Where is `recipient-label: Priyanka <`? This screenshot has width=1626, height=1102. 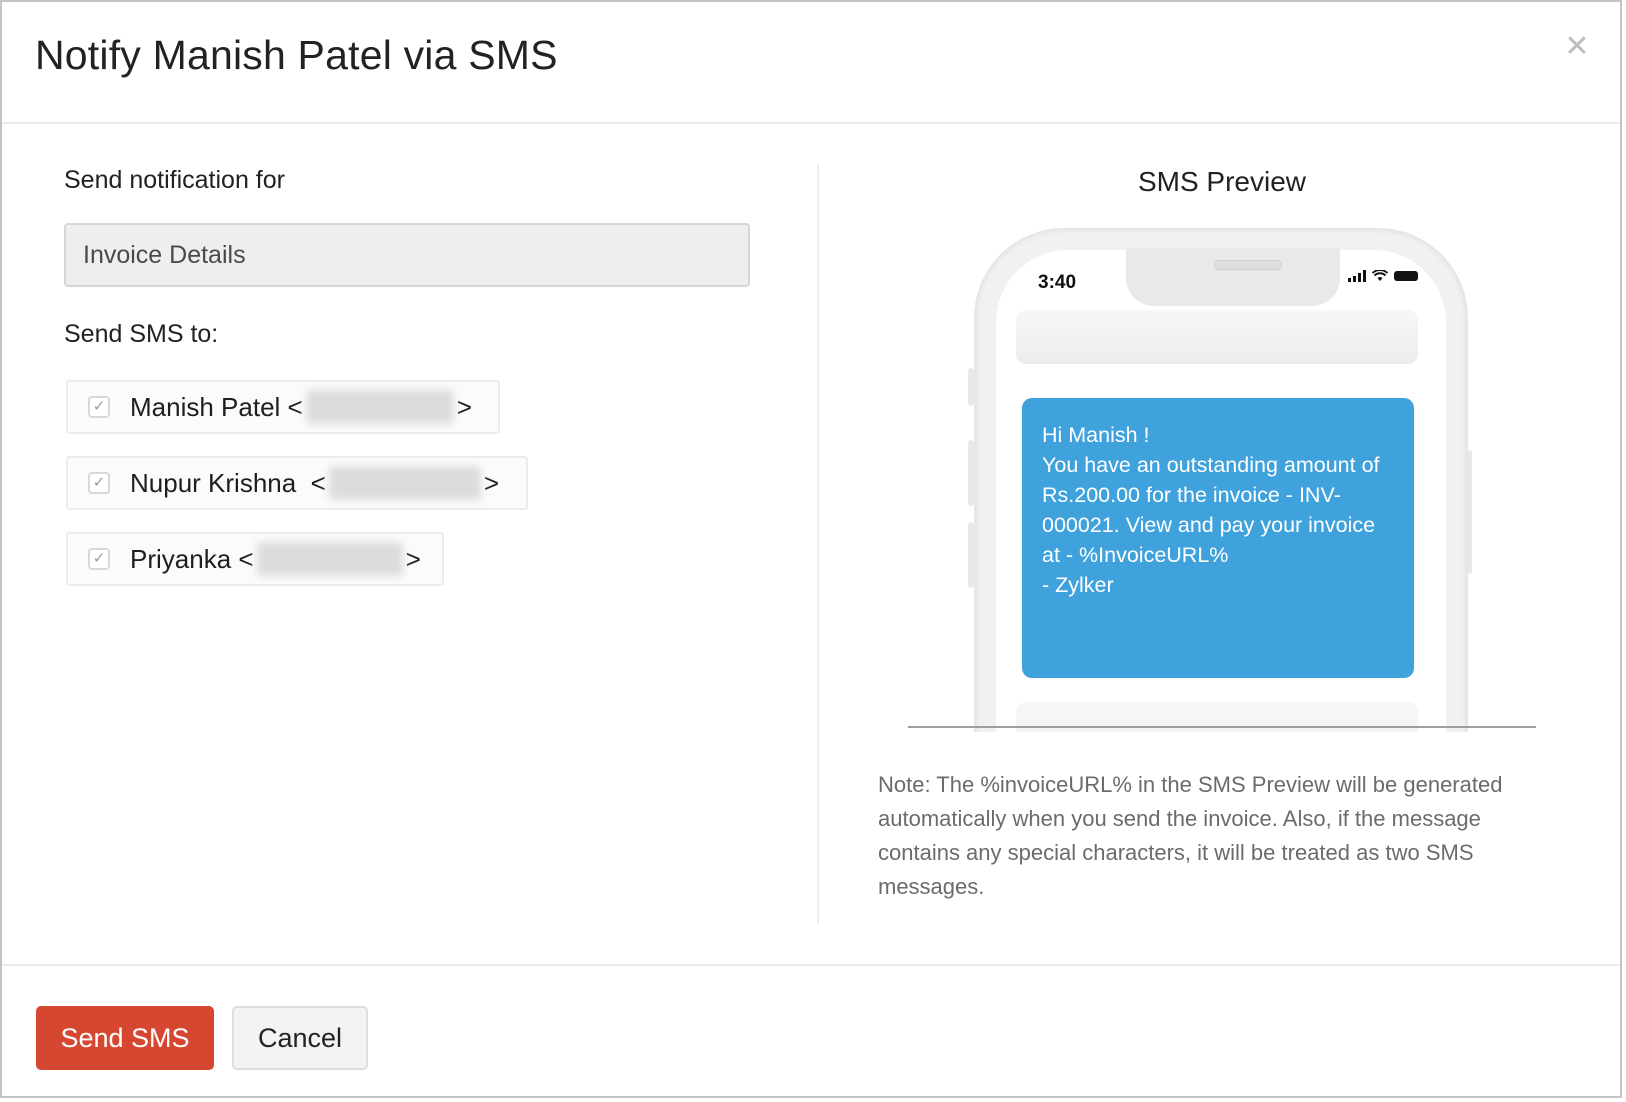 recipient-label: Priyanka < is located at coordinates (192, 558).